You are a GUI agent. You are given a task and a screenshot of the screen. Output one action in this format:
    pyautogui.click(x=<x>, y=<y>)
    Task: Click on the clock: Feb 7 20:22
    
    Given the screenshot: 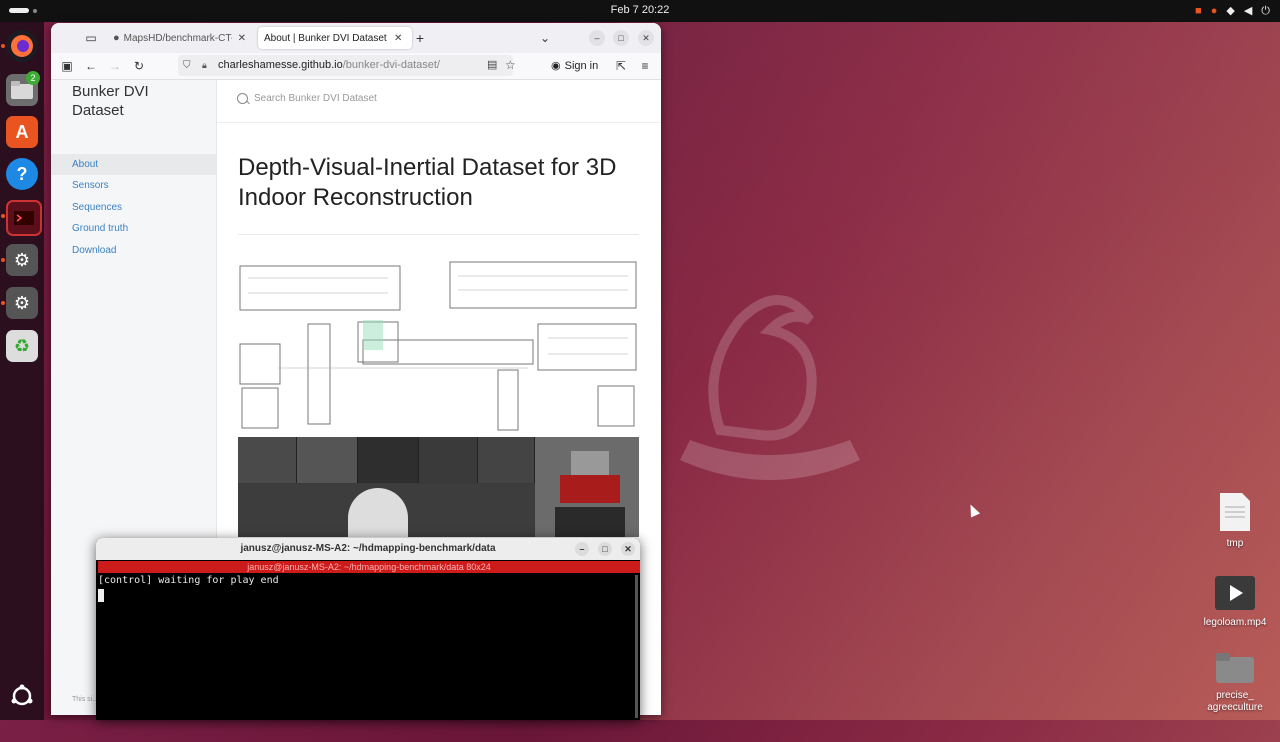 What is the action you would take?
    pyautogui.click(x=640, y=10)
    